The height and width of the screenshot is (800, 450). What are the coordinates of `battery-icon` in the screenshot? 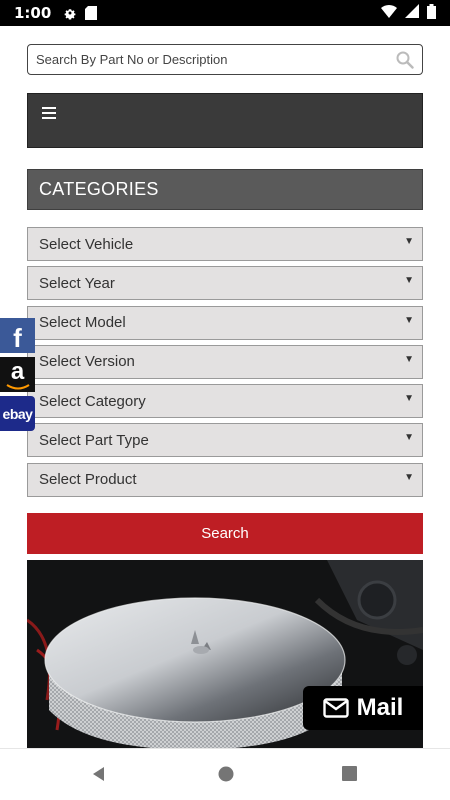 It's located at (431, 13).